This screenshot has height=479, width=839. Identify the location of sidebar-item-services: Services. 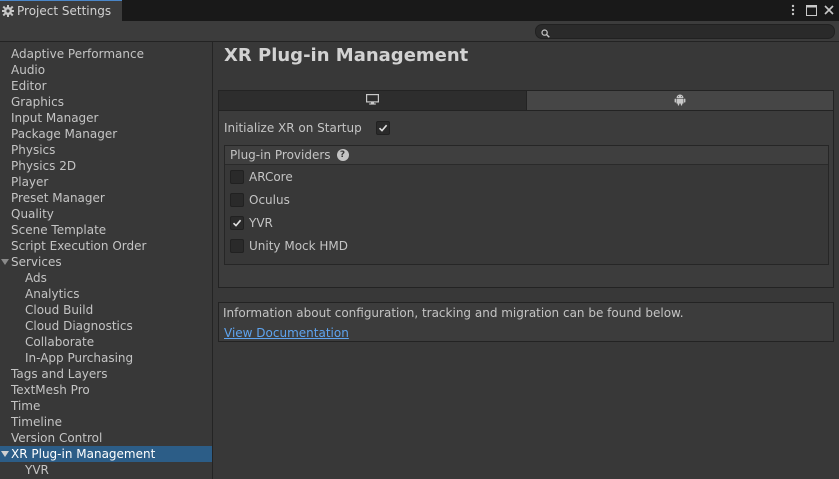
(106, 262).